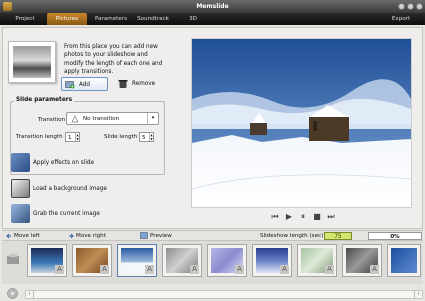 The height and width of the screenshot is (301, 425). I want to click on preview-icon, so click(144, 235).